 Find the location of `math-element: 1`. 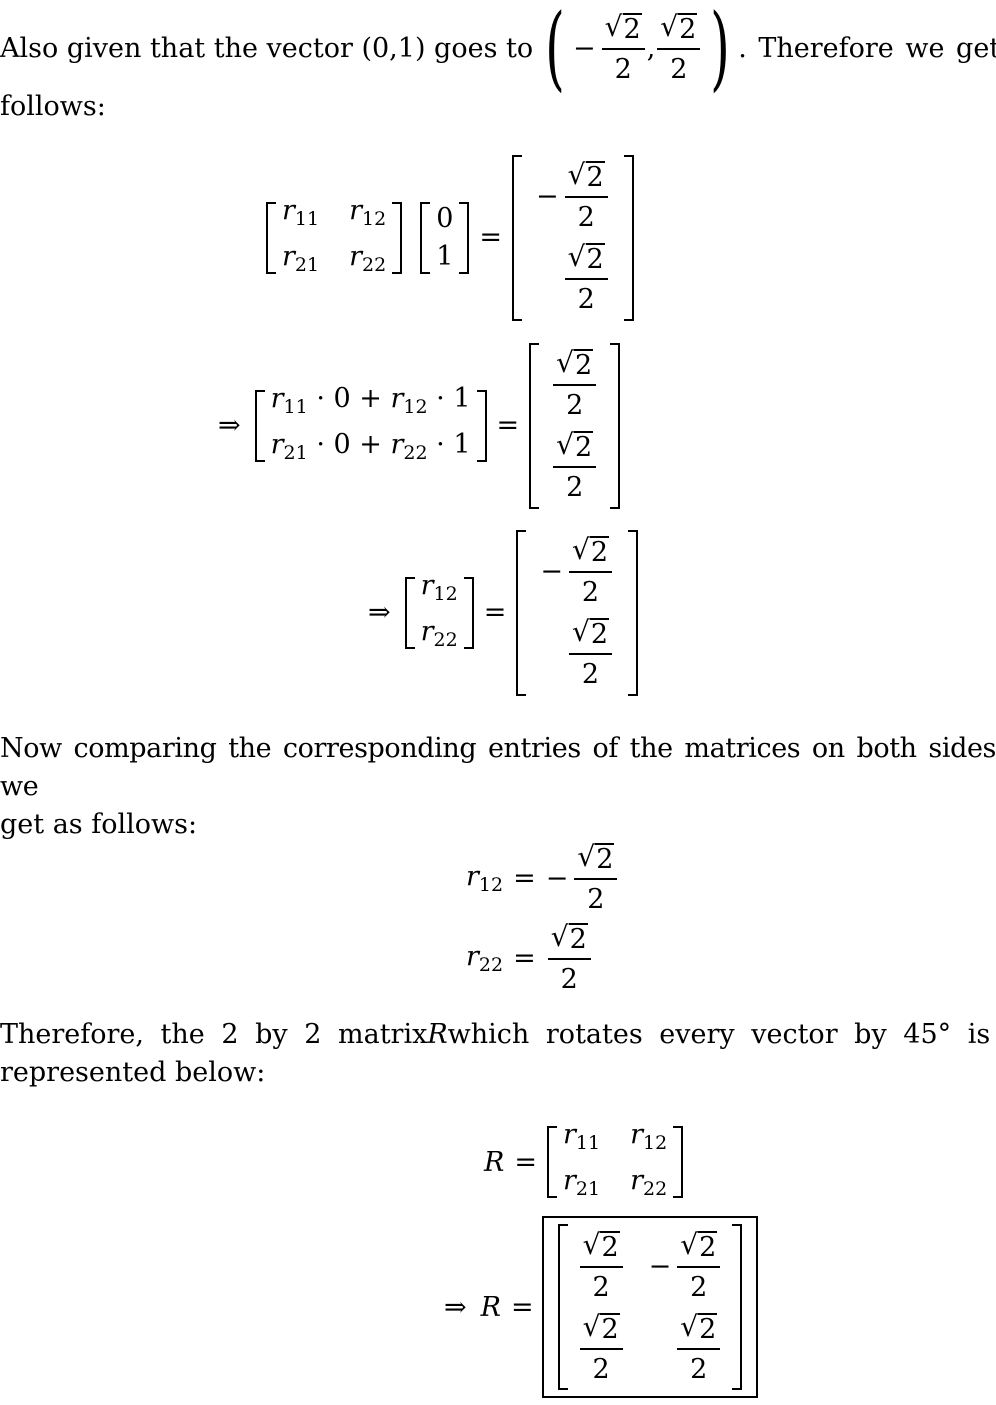

math-element: 1 is located at coordinates (445, 256).